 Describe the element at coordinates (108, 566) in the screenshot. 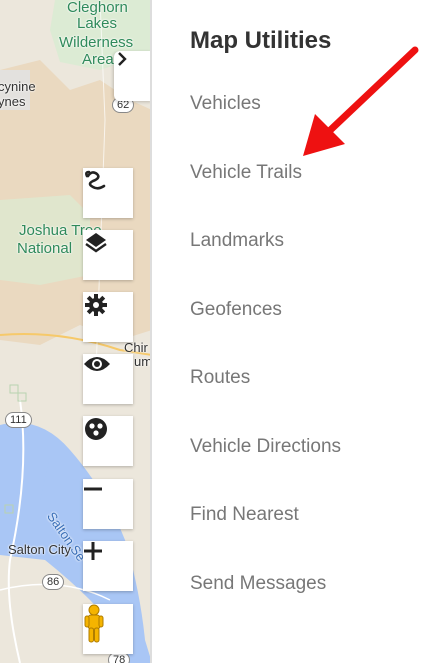

I see `zoom-in-button` at that location.